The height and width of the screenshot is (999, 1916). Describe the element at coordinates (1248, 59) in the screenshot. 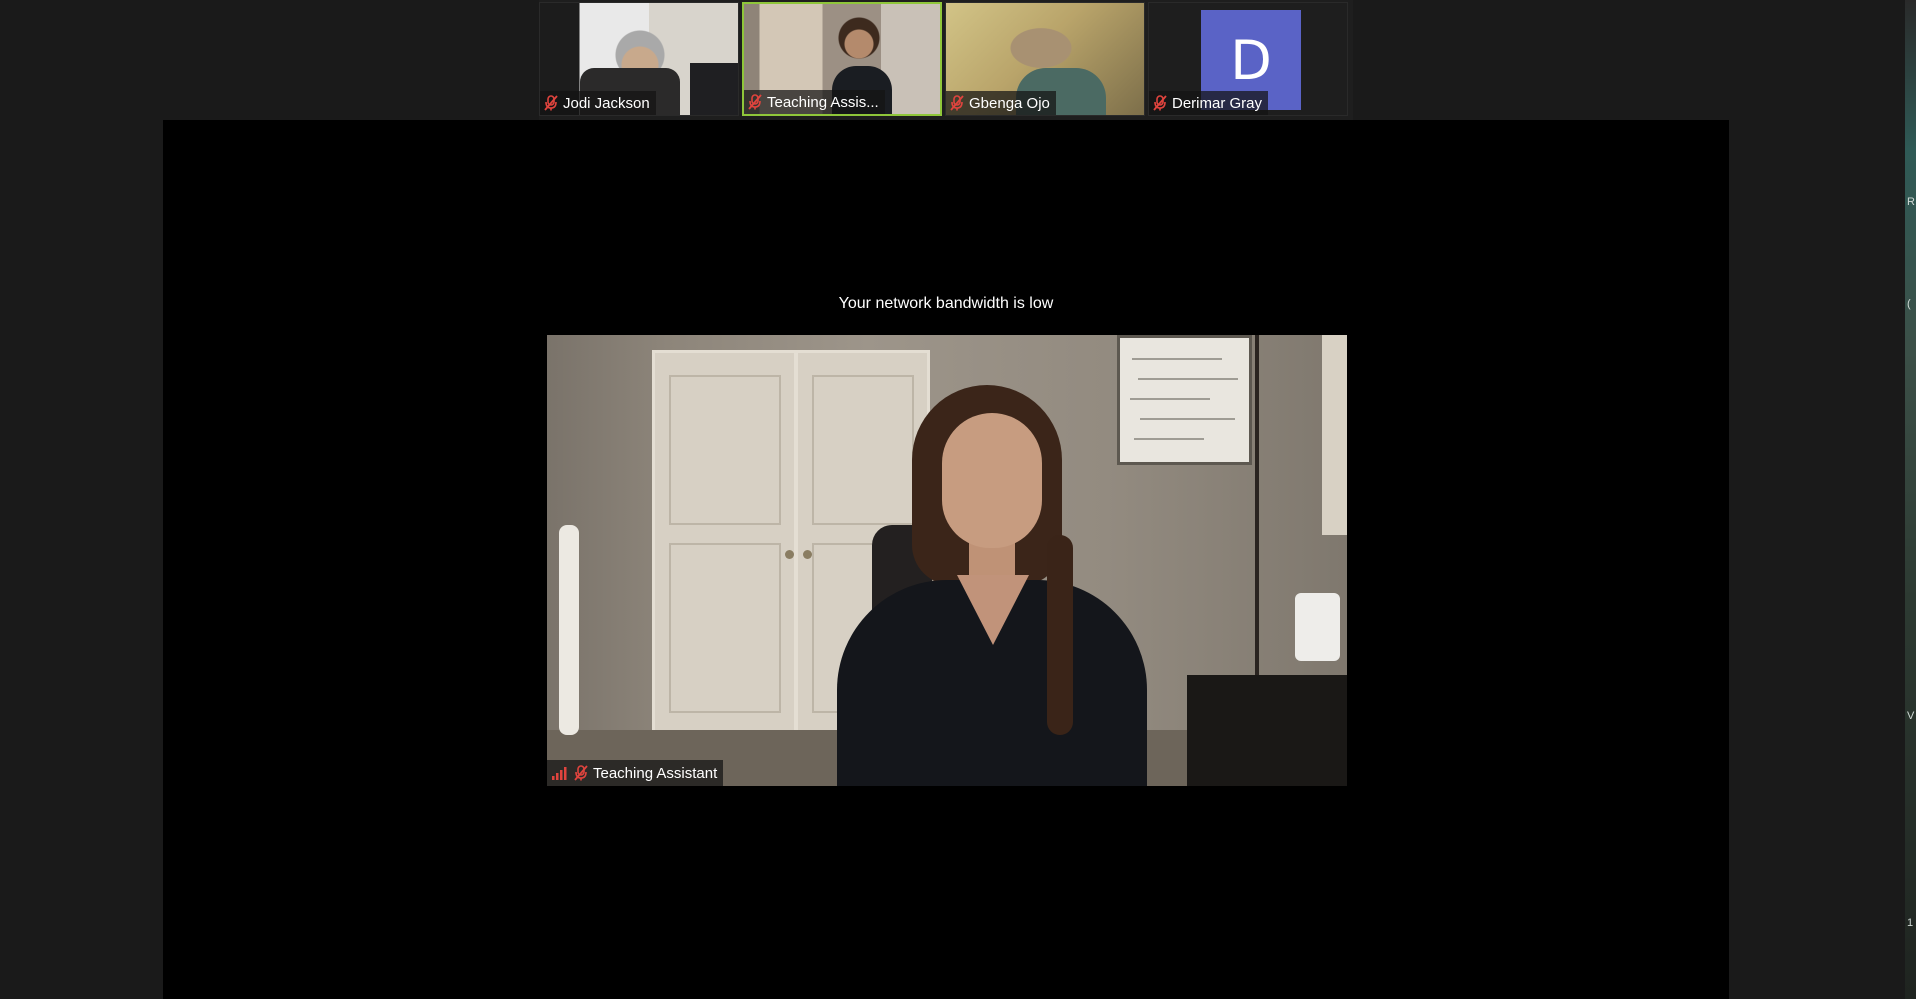

I see `participant-tile-derimar-gray: D Derimar Gray` at that location.